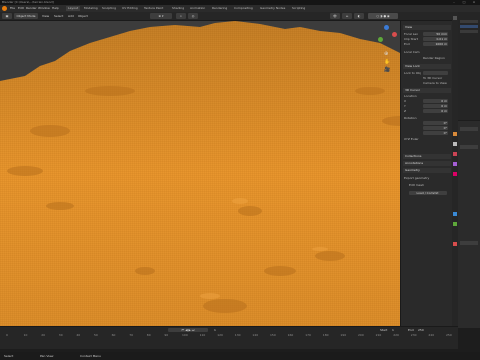 This screenshot has height=360, width=480. What do you see at coordinates (431, 335) in the screenshot?
I see `timeline-tick-label: 240` at bounding box center [431, 335].